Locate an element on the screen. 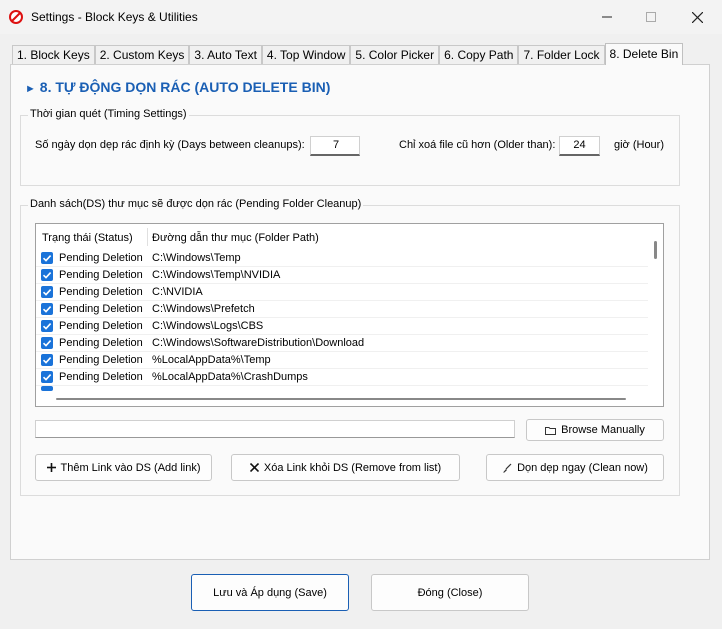 This screenshot has width=722, height=629. row-path: C:\Windows\Temp\NVIDIA is located at coordinates (216, 275).